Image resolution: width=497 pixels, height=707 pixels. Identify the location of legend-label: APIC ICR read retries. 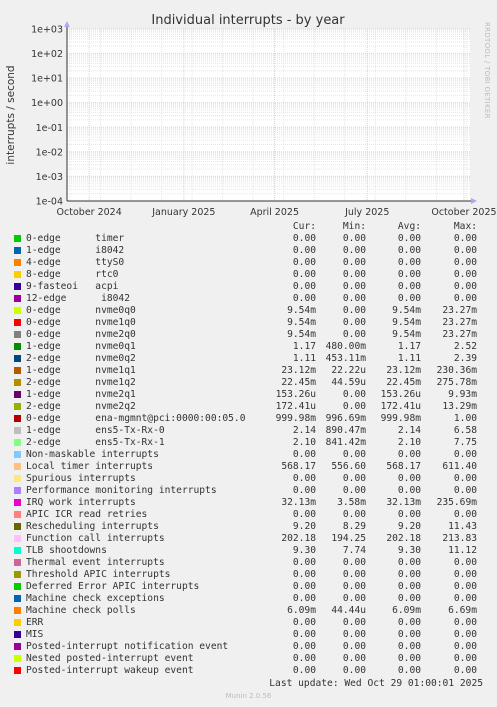
(87, 514).